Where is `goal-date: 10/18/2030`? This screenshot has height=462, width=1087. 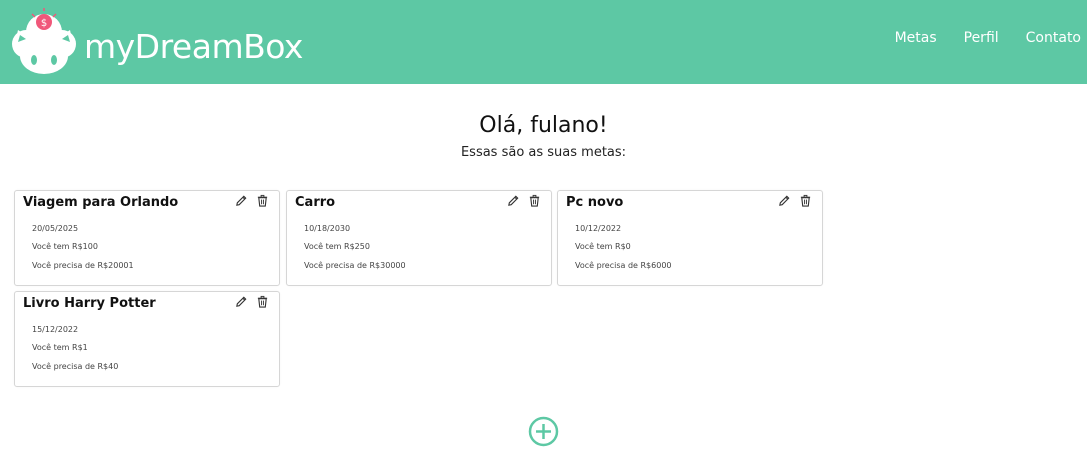
goal-date: 10/18/2030 is located at coordinates (327, 228).